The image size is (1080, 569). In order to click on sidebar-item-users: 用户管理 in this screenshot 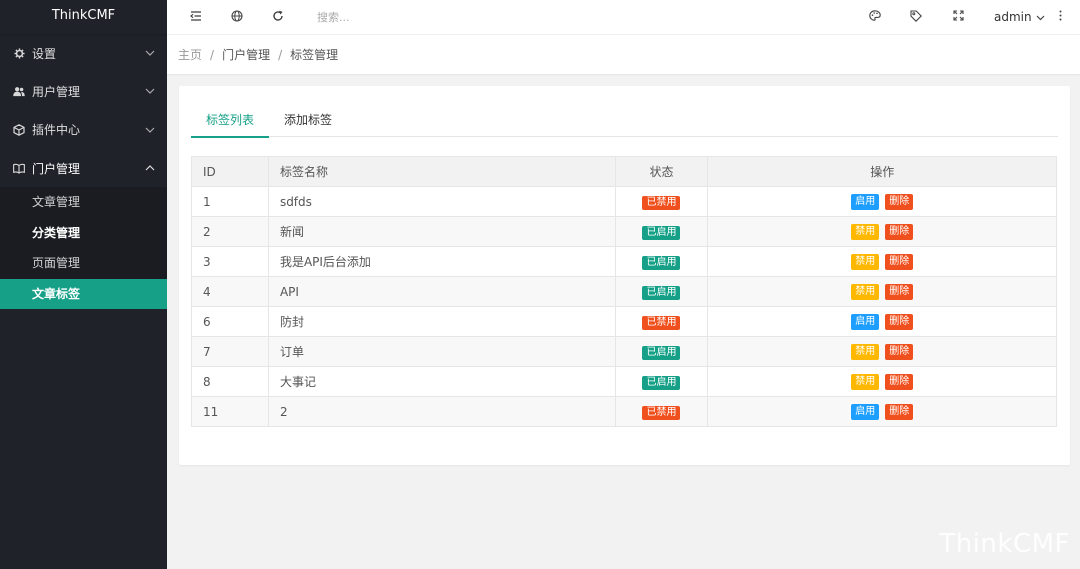, I will do `click(83, 91)`.